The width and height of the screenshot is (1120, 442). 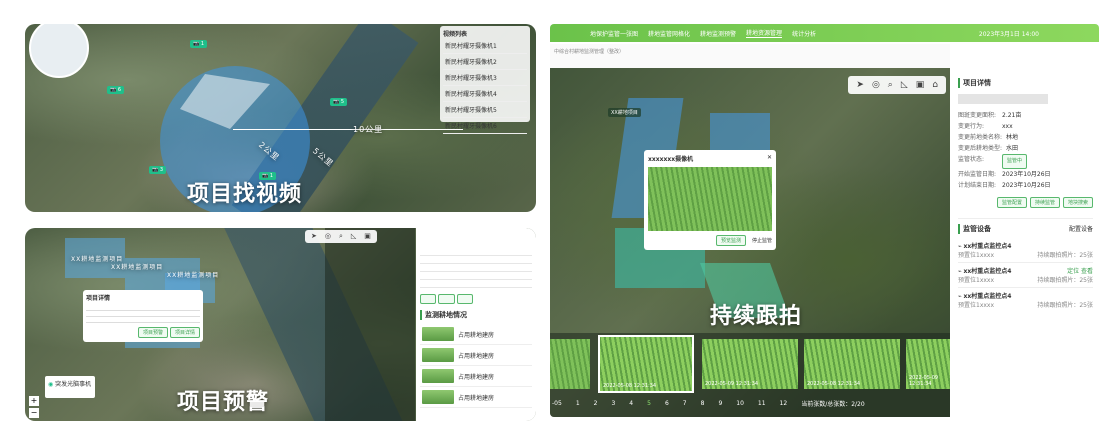 I want to click on timeline-tick: 1, so click(x=578, y=403).